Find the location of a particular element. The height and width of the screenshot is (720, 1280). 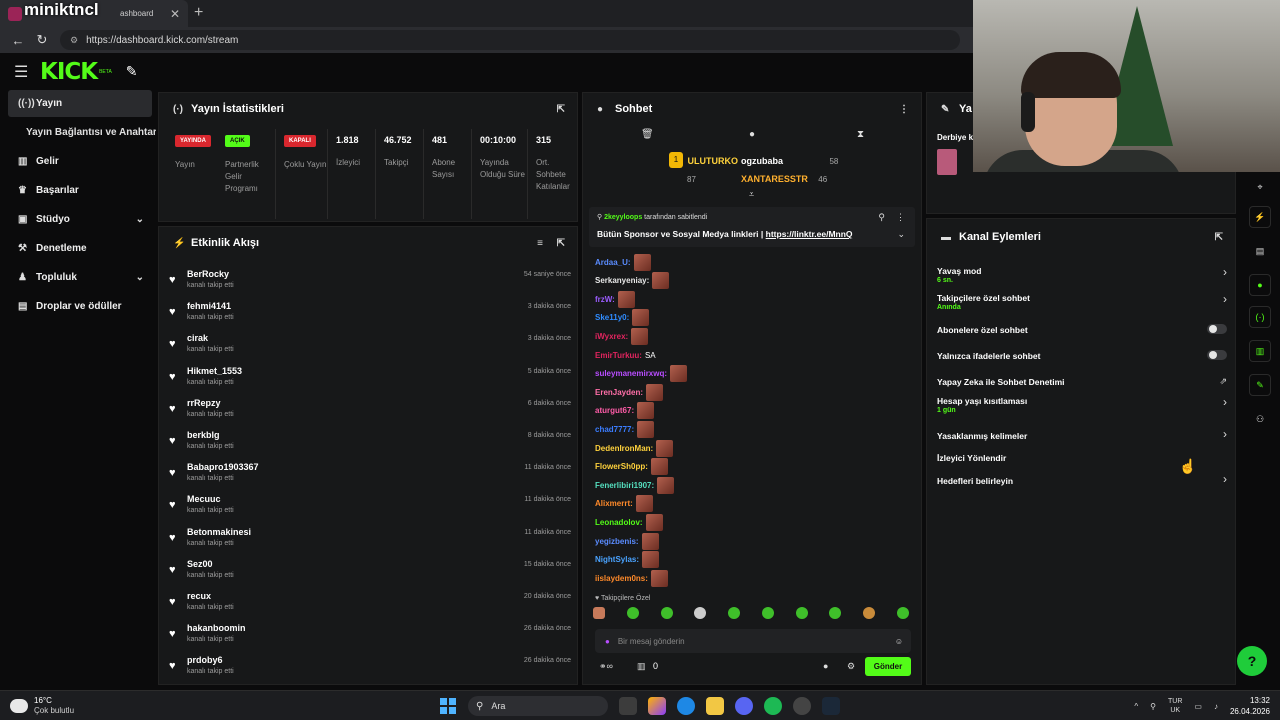

chat-message: Ske11y0: is located at coordinates (622, 318).